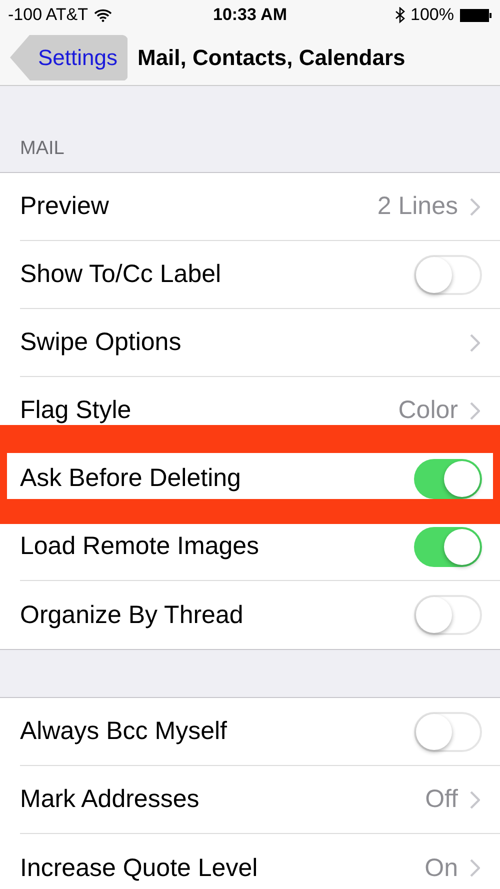 The image size is (500, 889). I want to click on row-label: Preview, so click(65, 206).